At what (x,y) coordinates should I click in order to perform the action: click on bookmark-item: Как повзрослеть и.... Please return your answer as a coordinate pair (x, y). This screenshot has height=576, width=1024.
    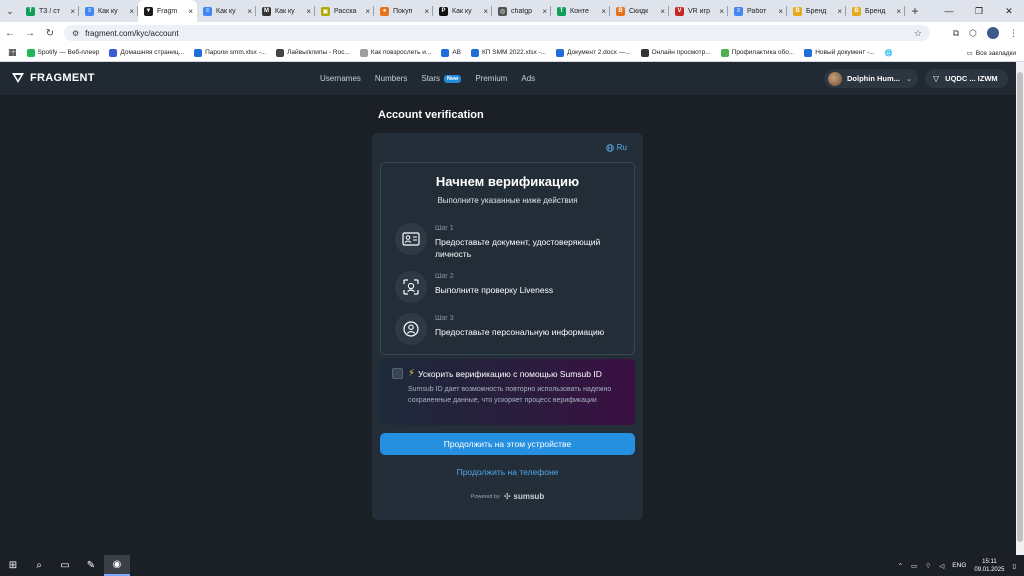
    Looking at the image, I should click on (395, 52).